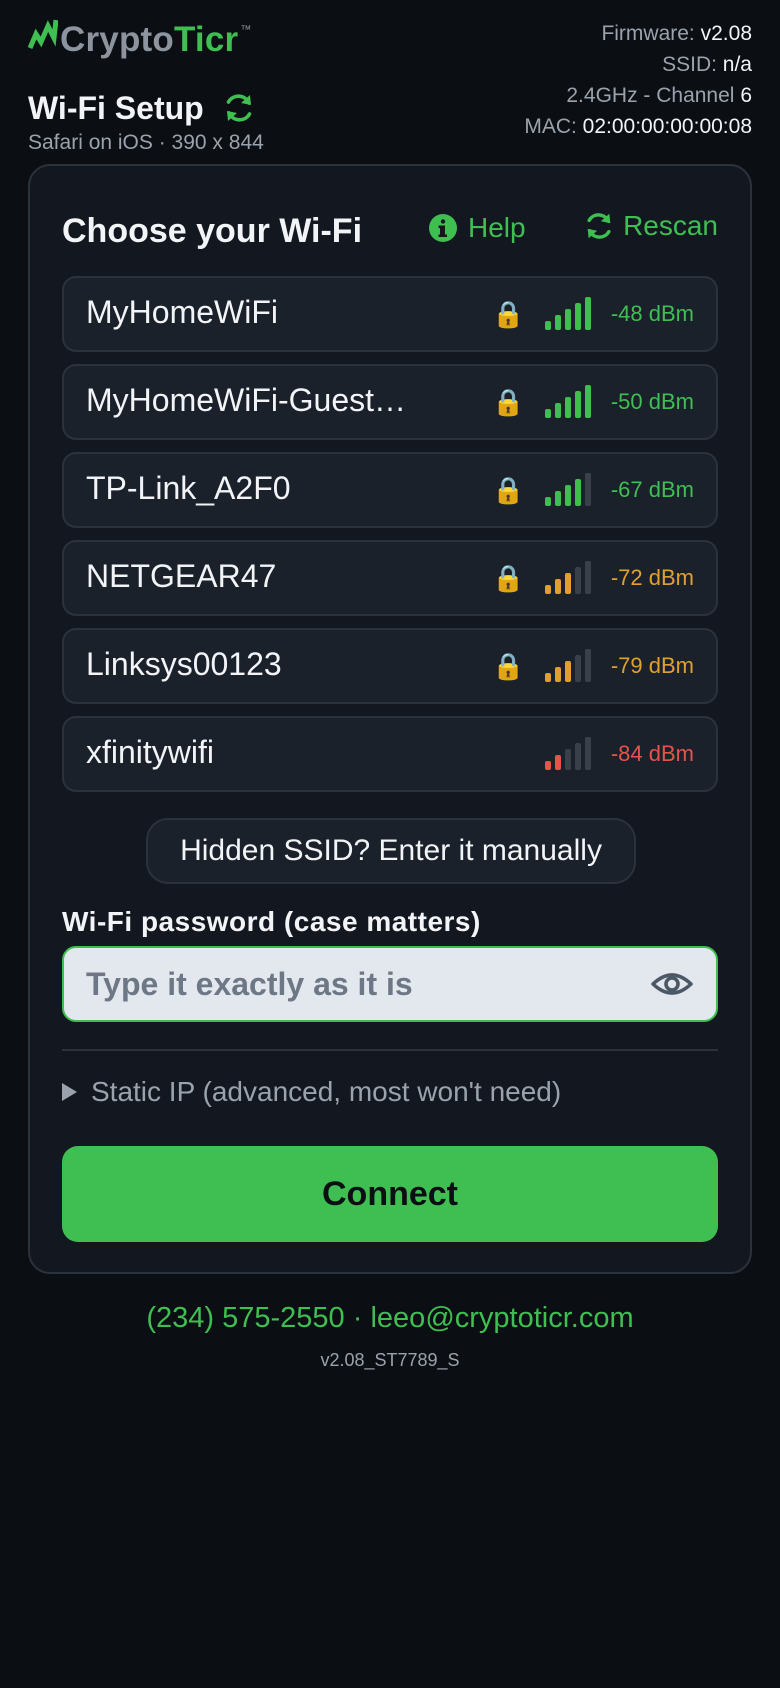  I want to click on rescan-label: Rescan, so click(670, 225).